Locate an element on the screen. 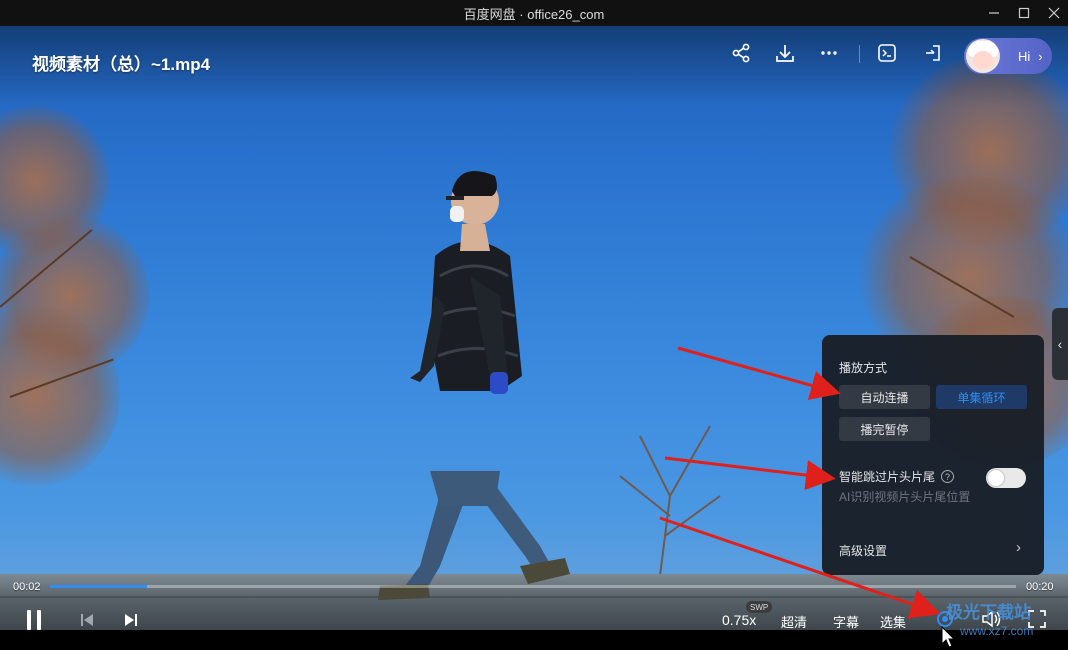  screen-cast-icon is located at coordinates (887, 53).